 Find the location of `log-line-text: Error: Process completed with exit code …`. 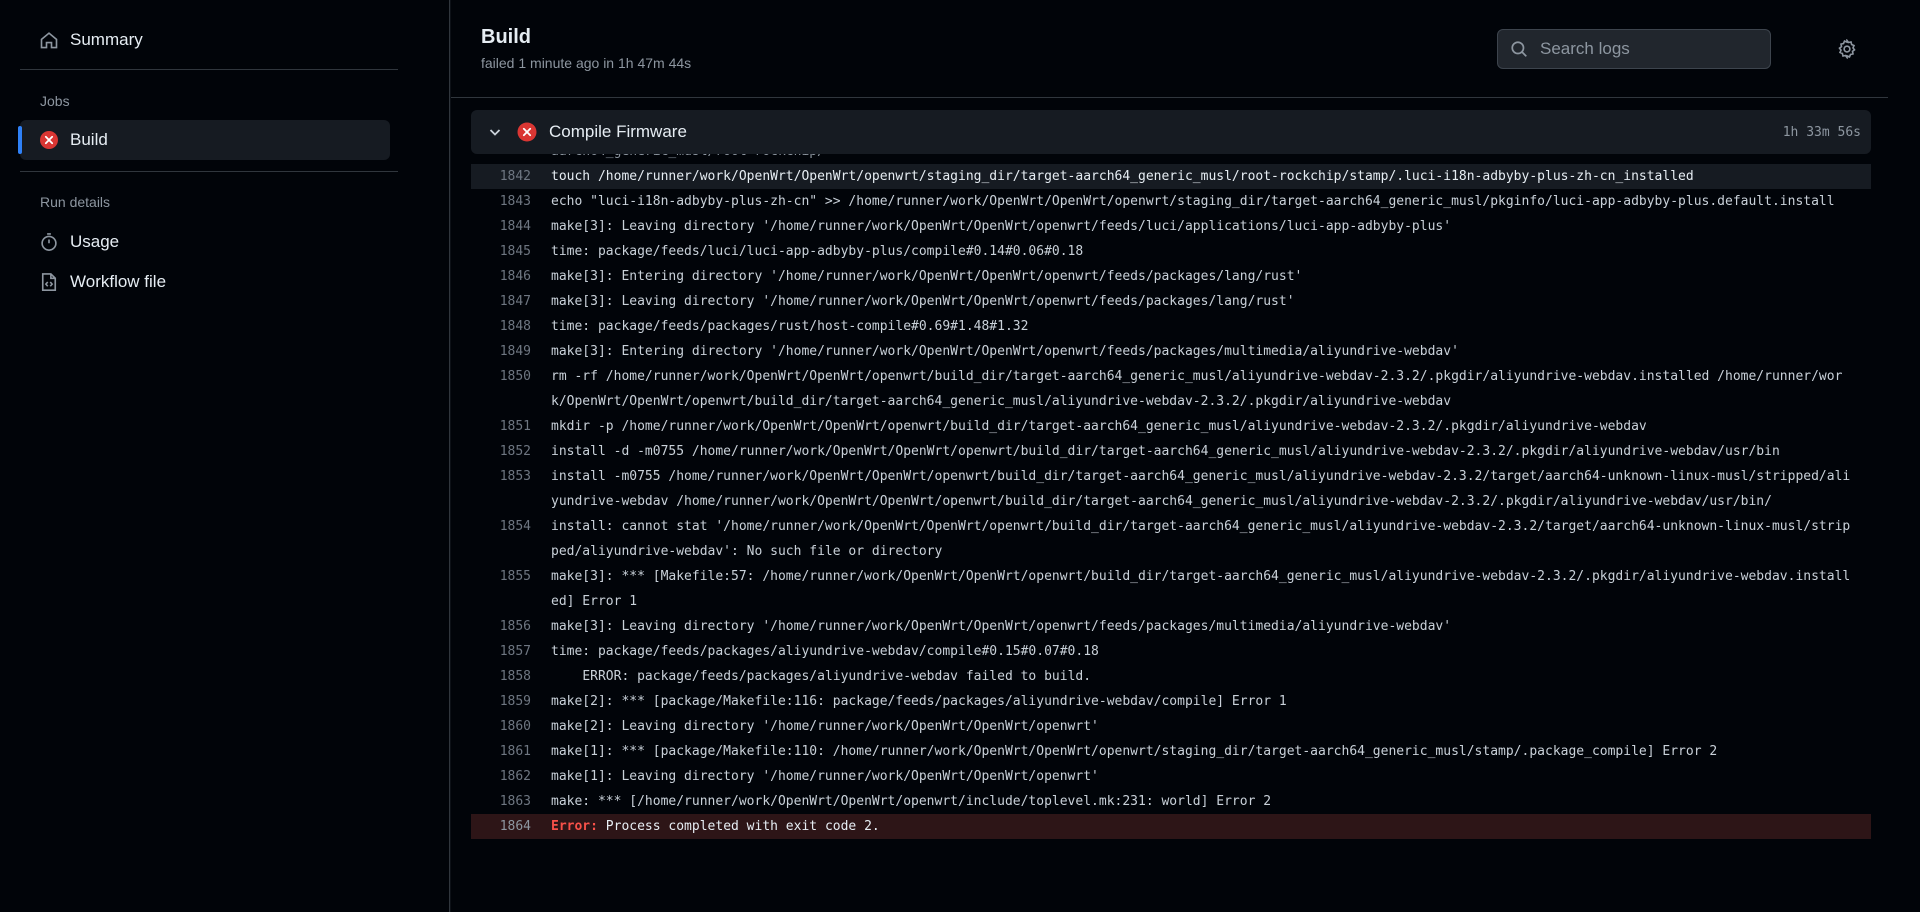

log-line-text: Error: Process completed with exit code … is located at coordinates (1203, 826).